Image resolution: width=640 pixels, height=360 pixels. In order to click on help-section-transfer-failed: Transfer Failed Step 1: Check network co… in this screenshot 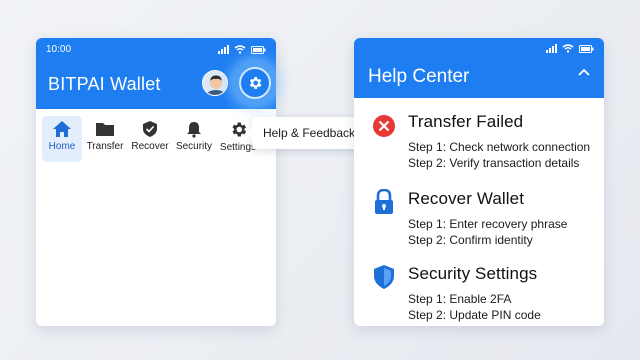, I will do `click(479, 145)`.